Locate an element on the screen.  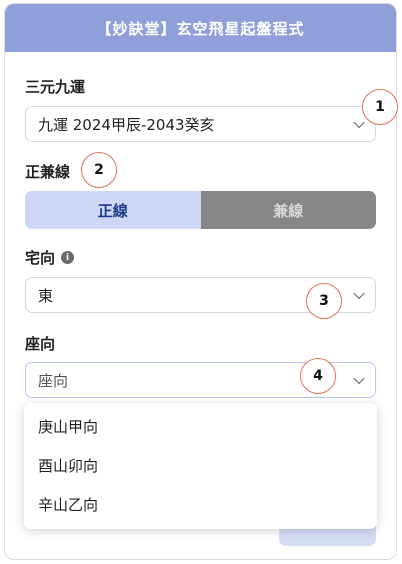
zhai-select-value: 東 is located at coordinates (46, 295).